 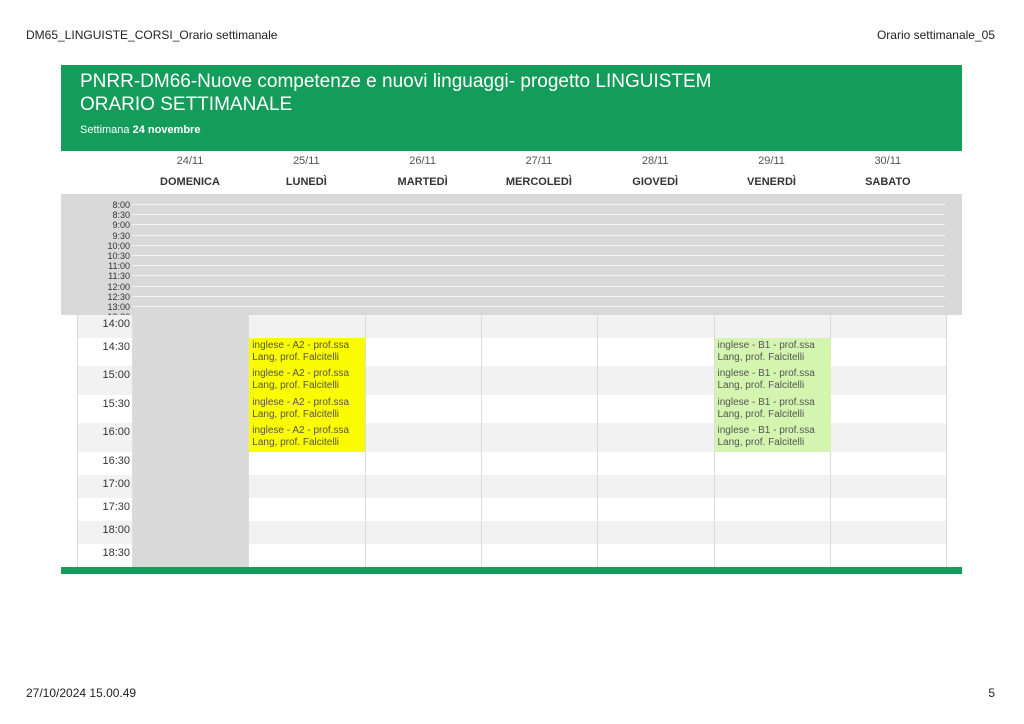 What do you see at coordinates (152, 35) in the screenshot?
I see `document-title: DM65_LINGUISTE_CORSI_Orario settimanale` at bounding box center [152, 35].